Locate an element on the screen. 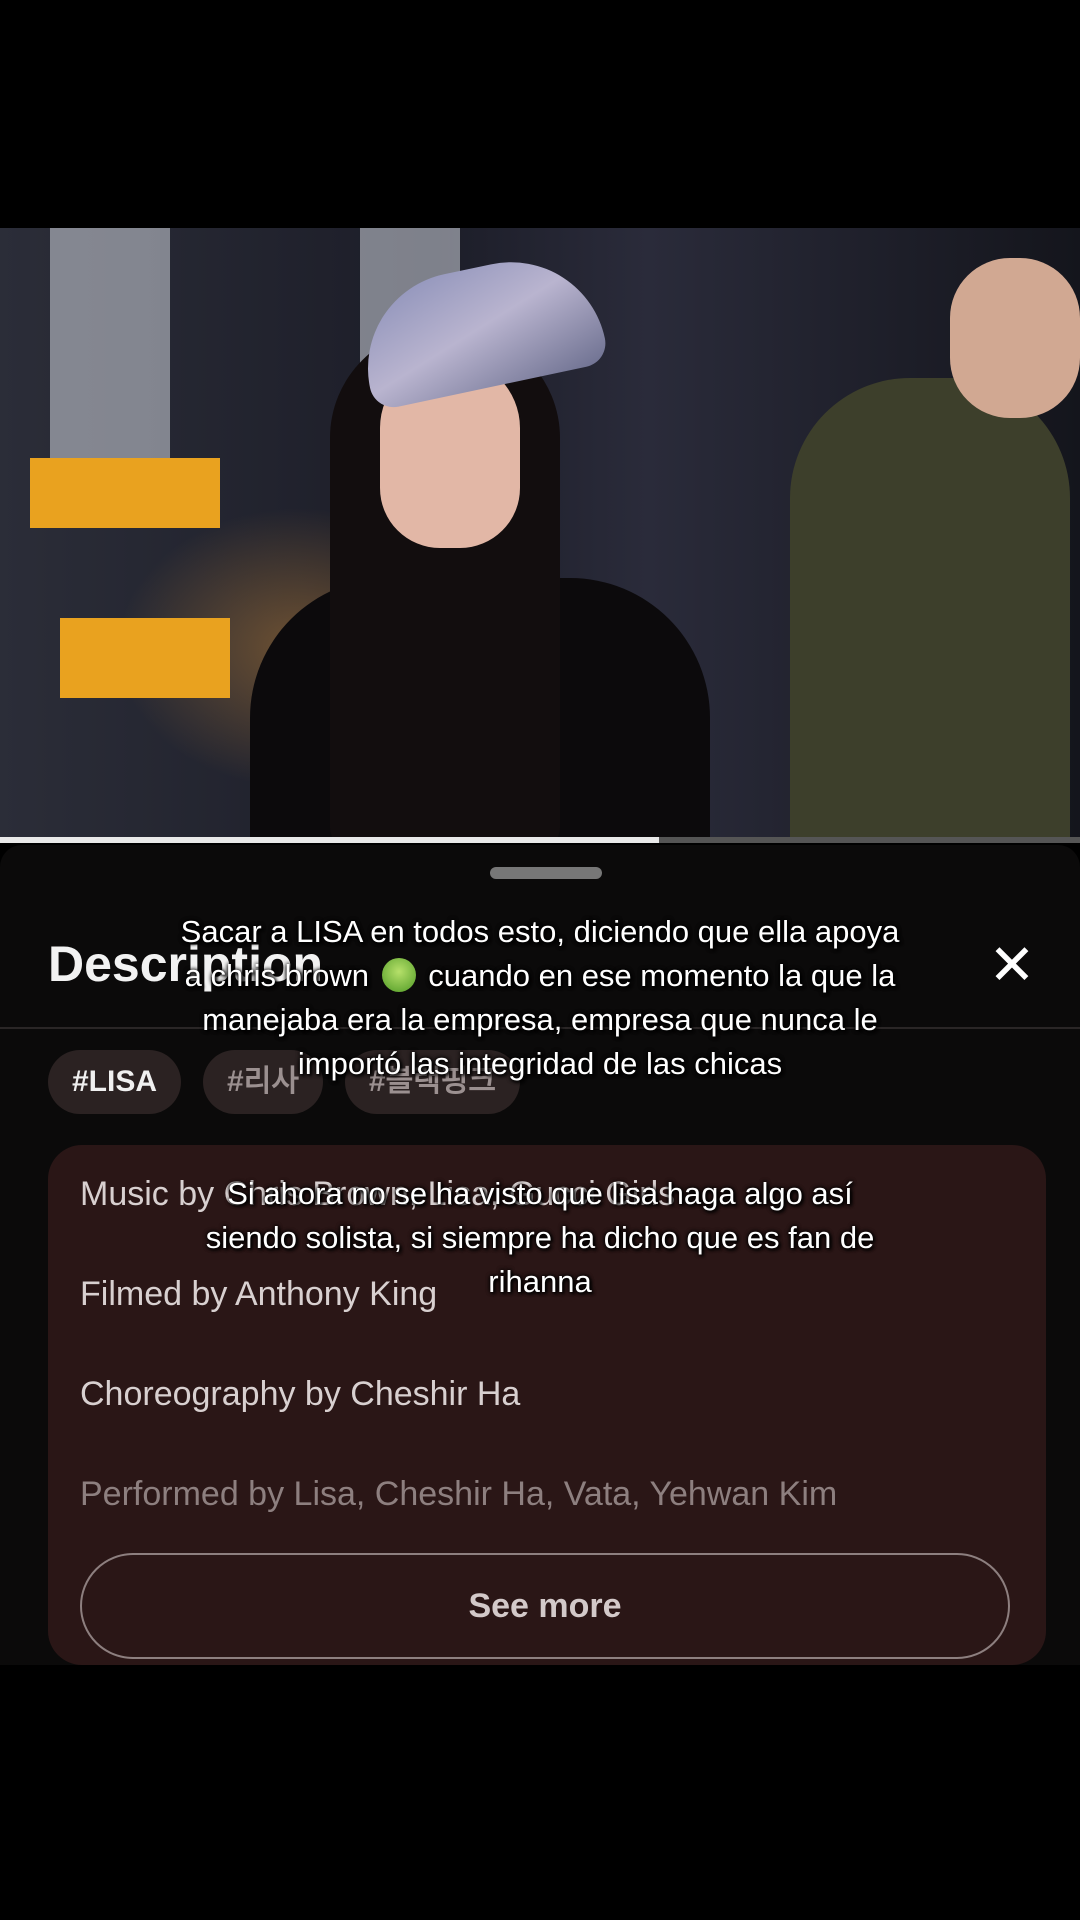  video-progress-fill is located at coordinates (329, 840).